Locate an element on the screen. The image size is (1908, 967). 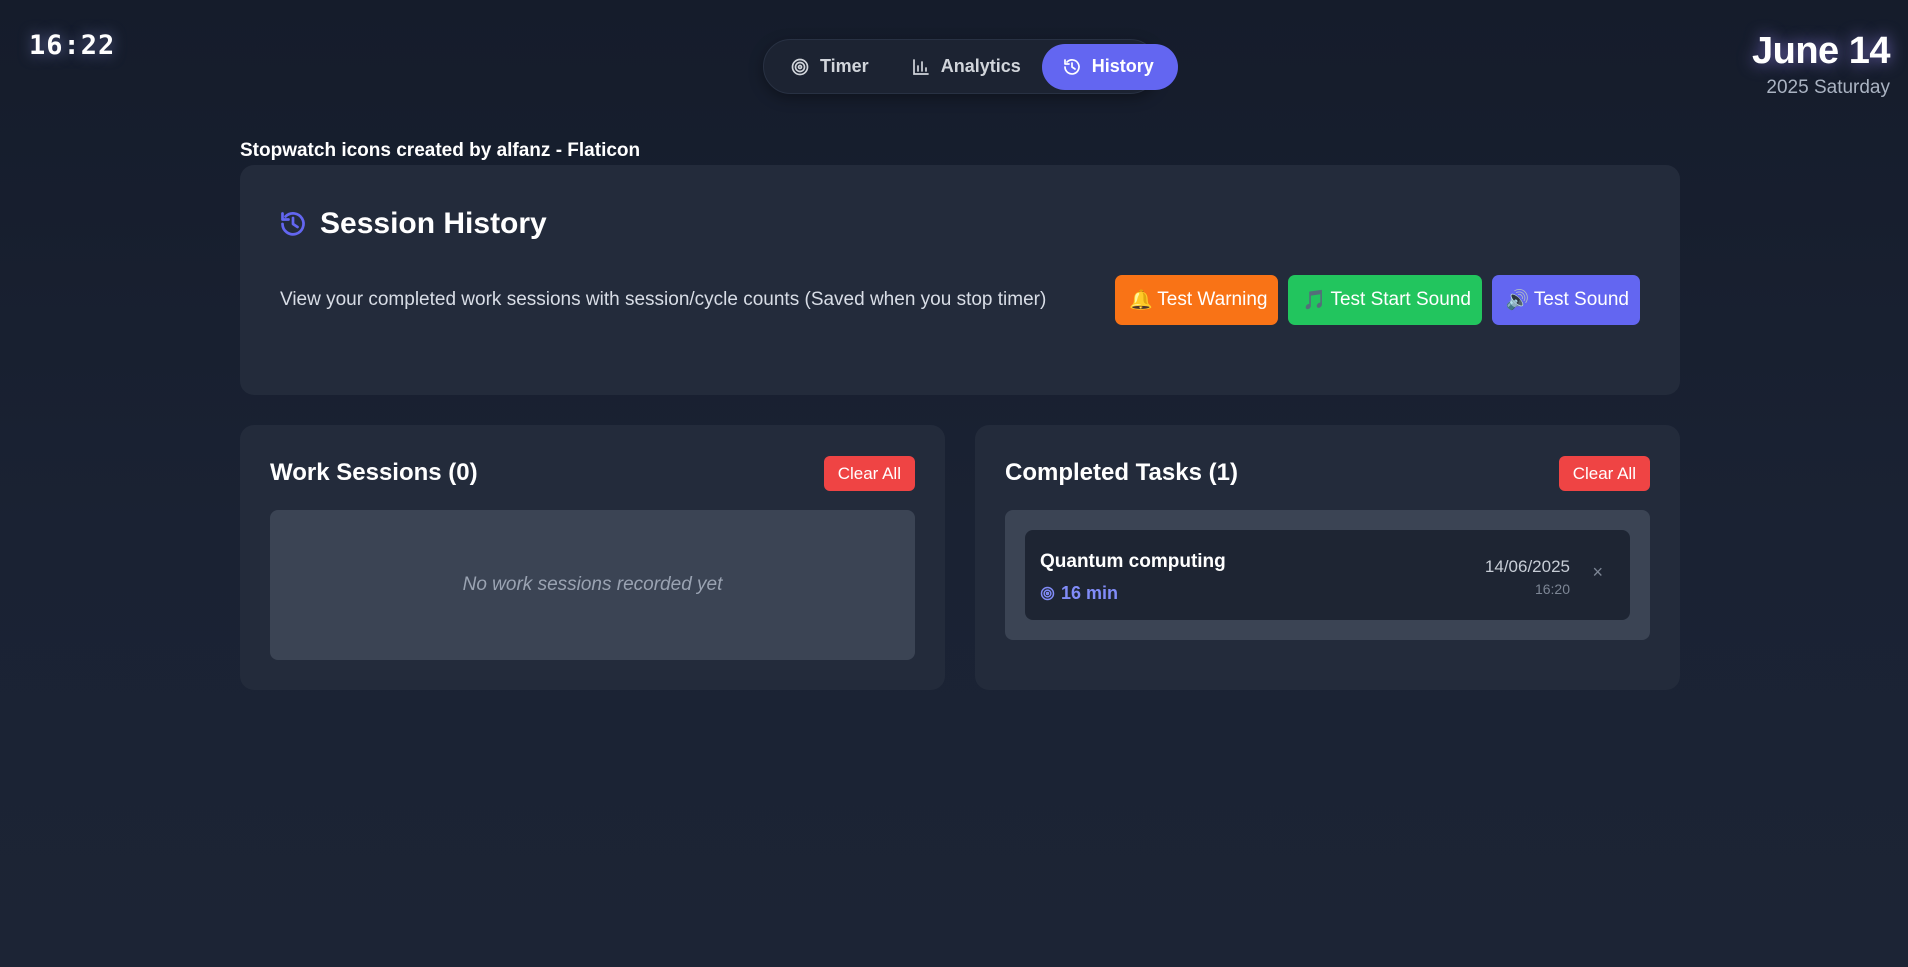
date-display: June 14 2025 Saturday is located at coordinates (1821, 64).